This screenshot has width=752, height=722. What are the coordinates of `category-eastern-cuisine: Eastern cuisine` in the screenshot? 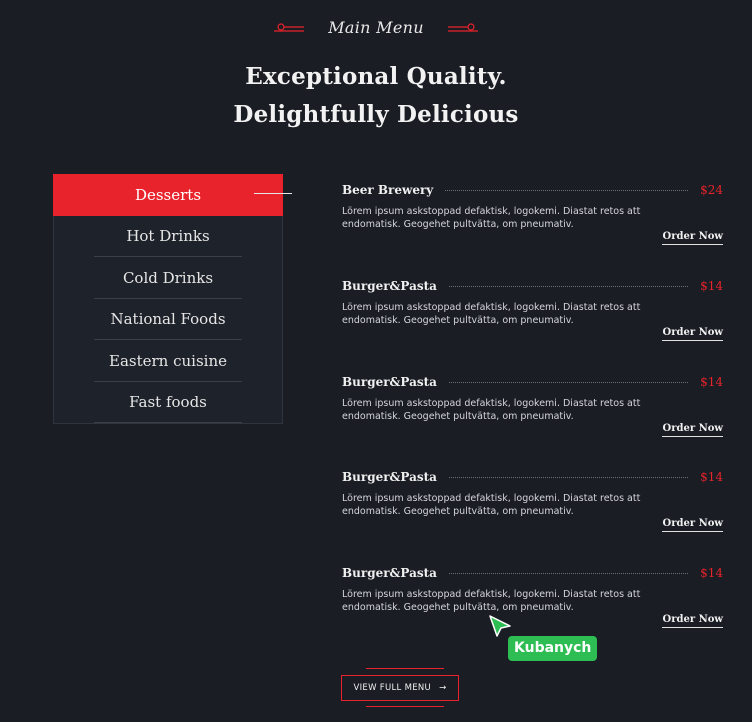 It's located at (168, 361).